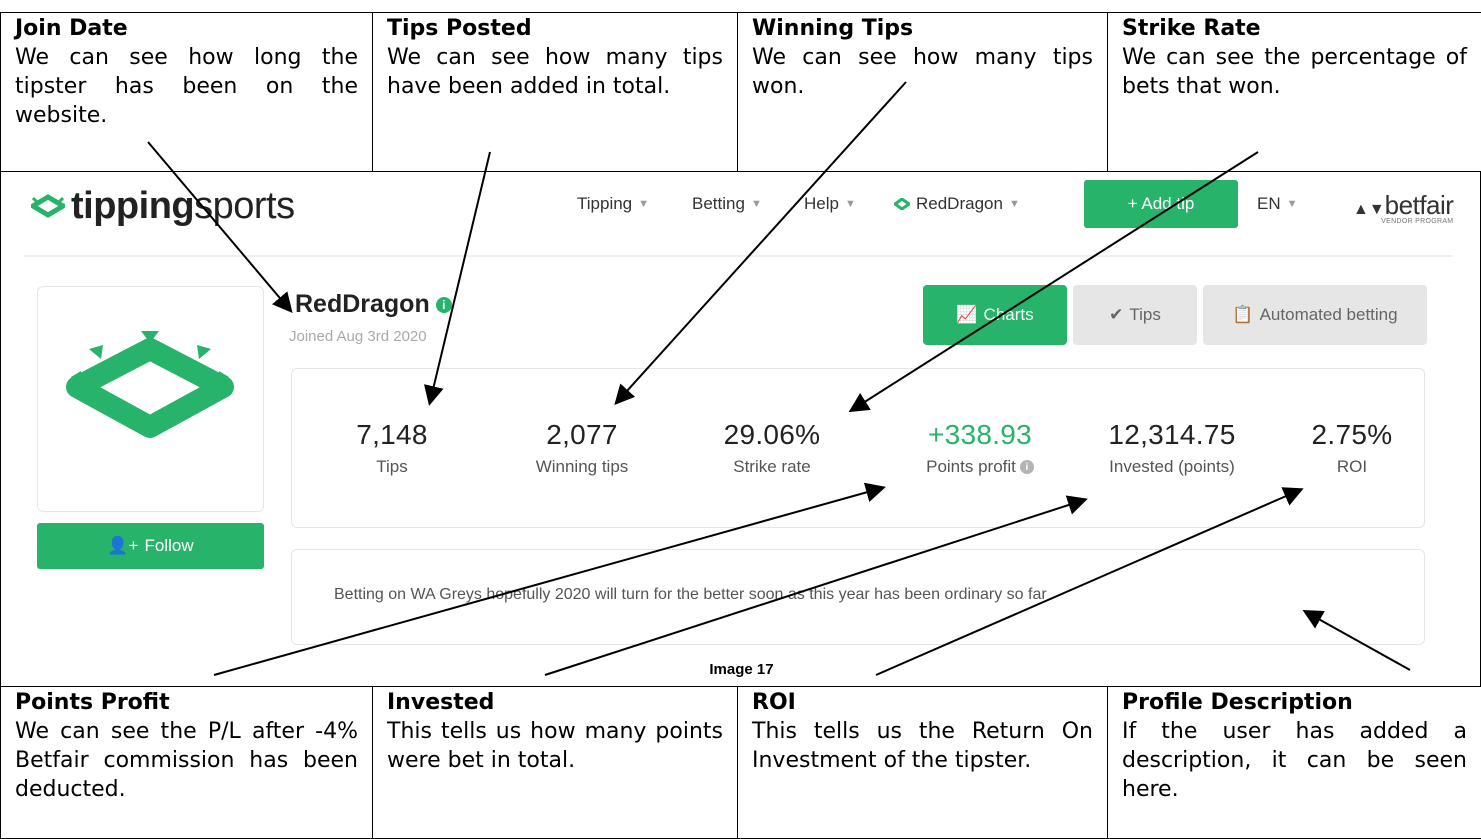 The width and height of the screenshot is (1481, 839). I want to click on annotation-title: Profile Description, so click(1237, 702).